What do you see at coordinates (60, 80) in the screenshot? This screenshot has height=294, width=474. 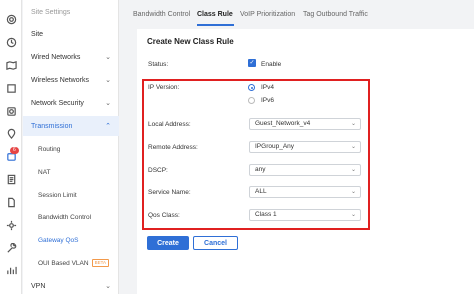 I see `menu-item-label: Wireless Networks` at bounding box center [60, 80].